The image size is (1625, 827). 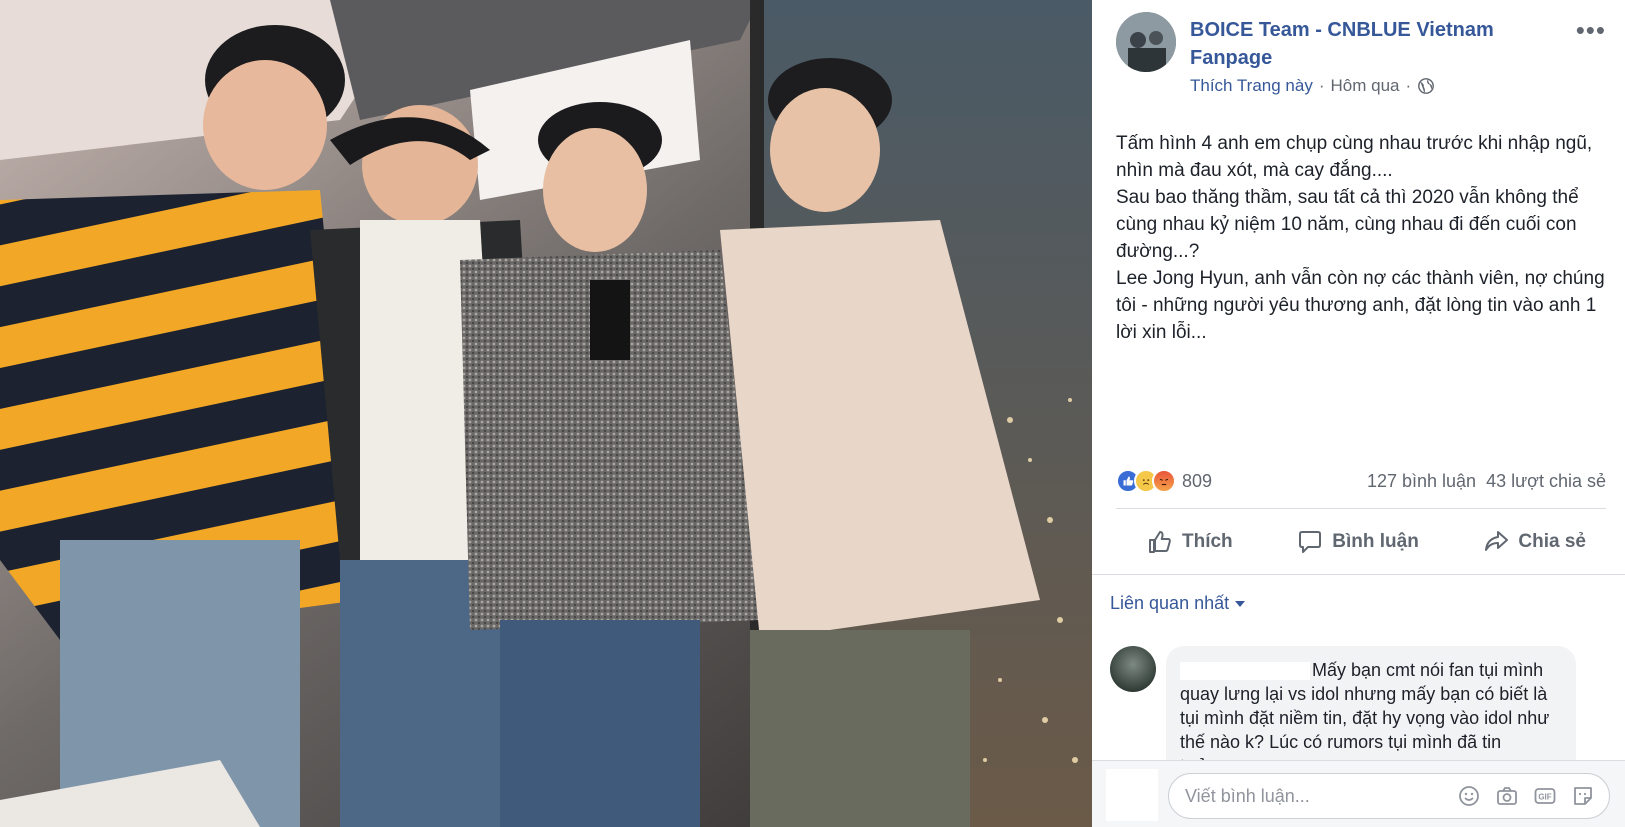 I want to click on globe-icon, so click(x=1426, y=86).